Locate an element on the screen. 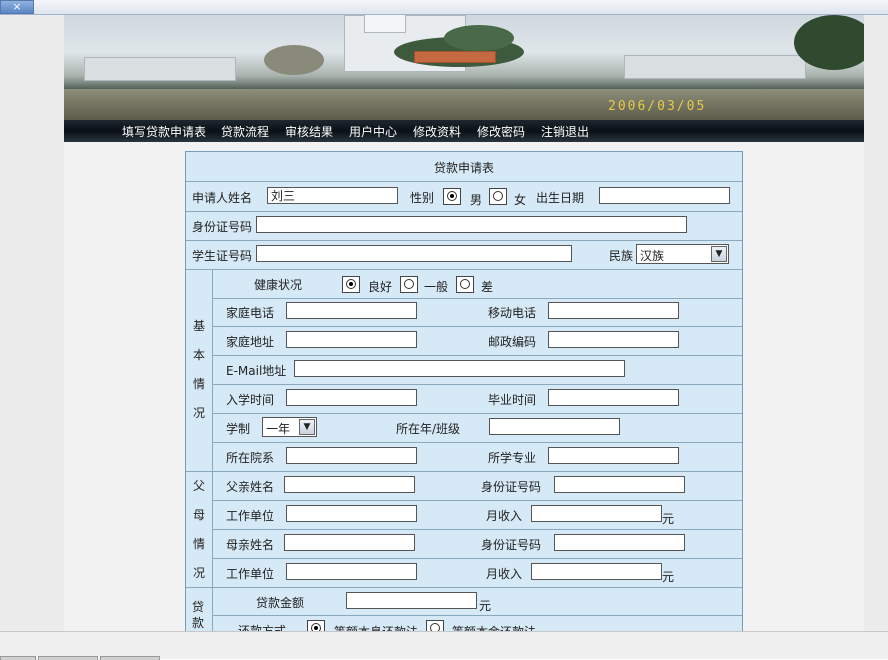 This screenshot has height=660, width=888. department-label: 所在院系 is located at coordinates (250, 458).